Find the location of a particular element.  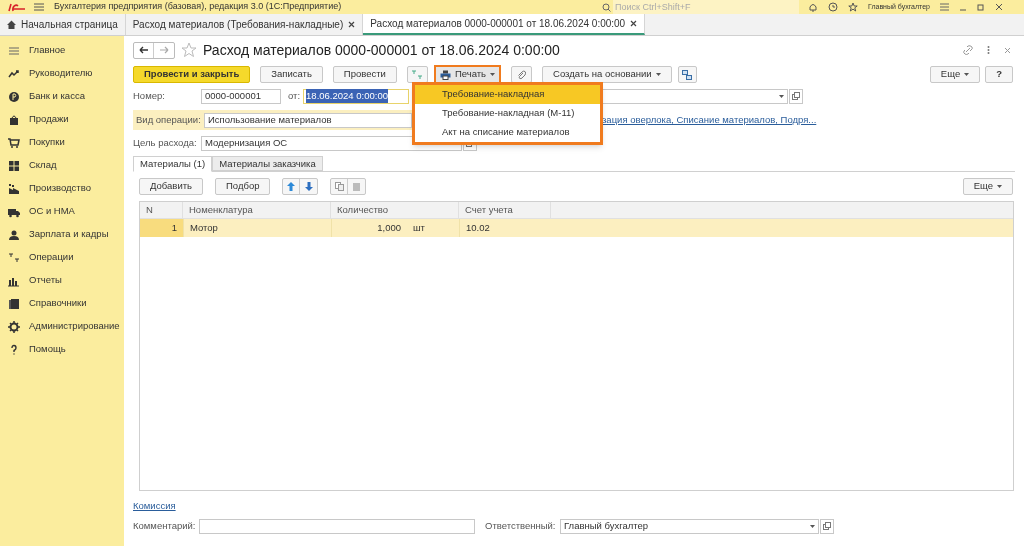

open-icon is located at coordinates (827, 526).